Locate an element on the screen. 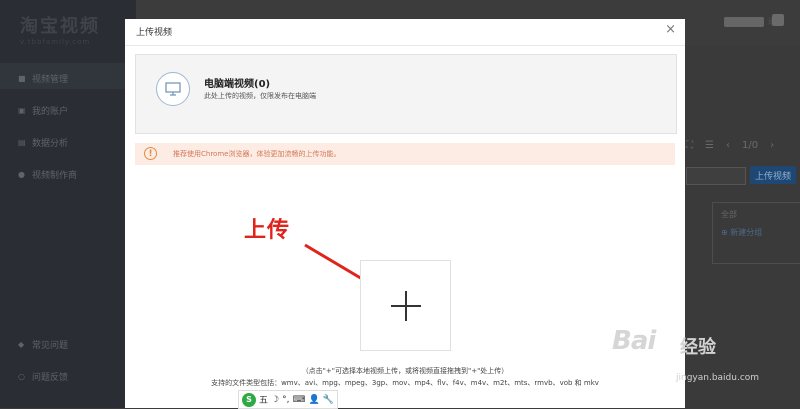 The image size is (800, 409). sidebar-item-label: 我的账户 is located at coordinates (50, 112).